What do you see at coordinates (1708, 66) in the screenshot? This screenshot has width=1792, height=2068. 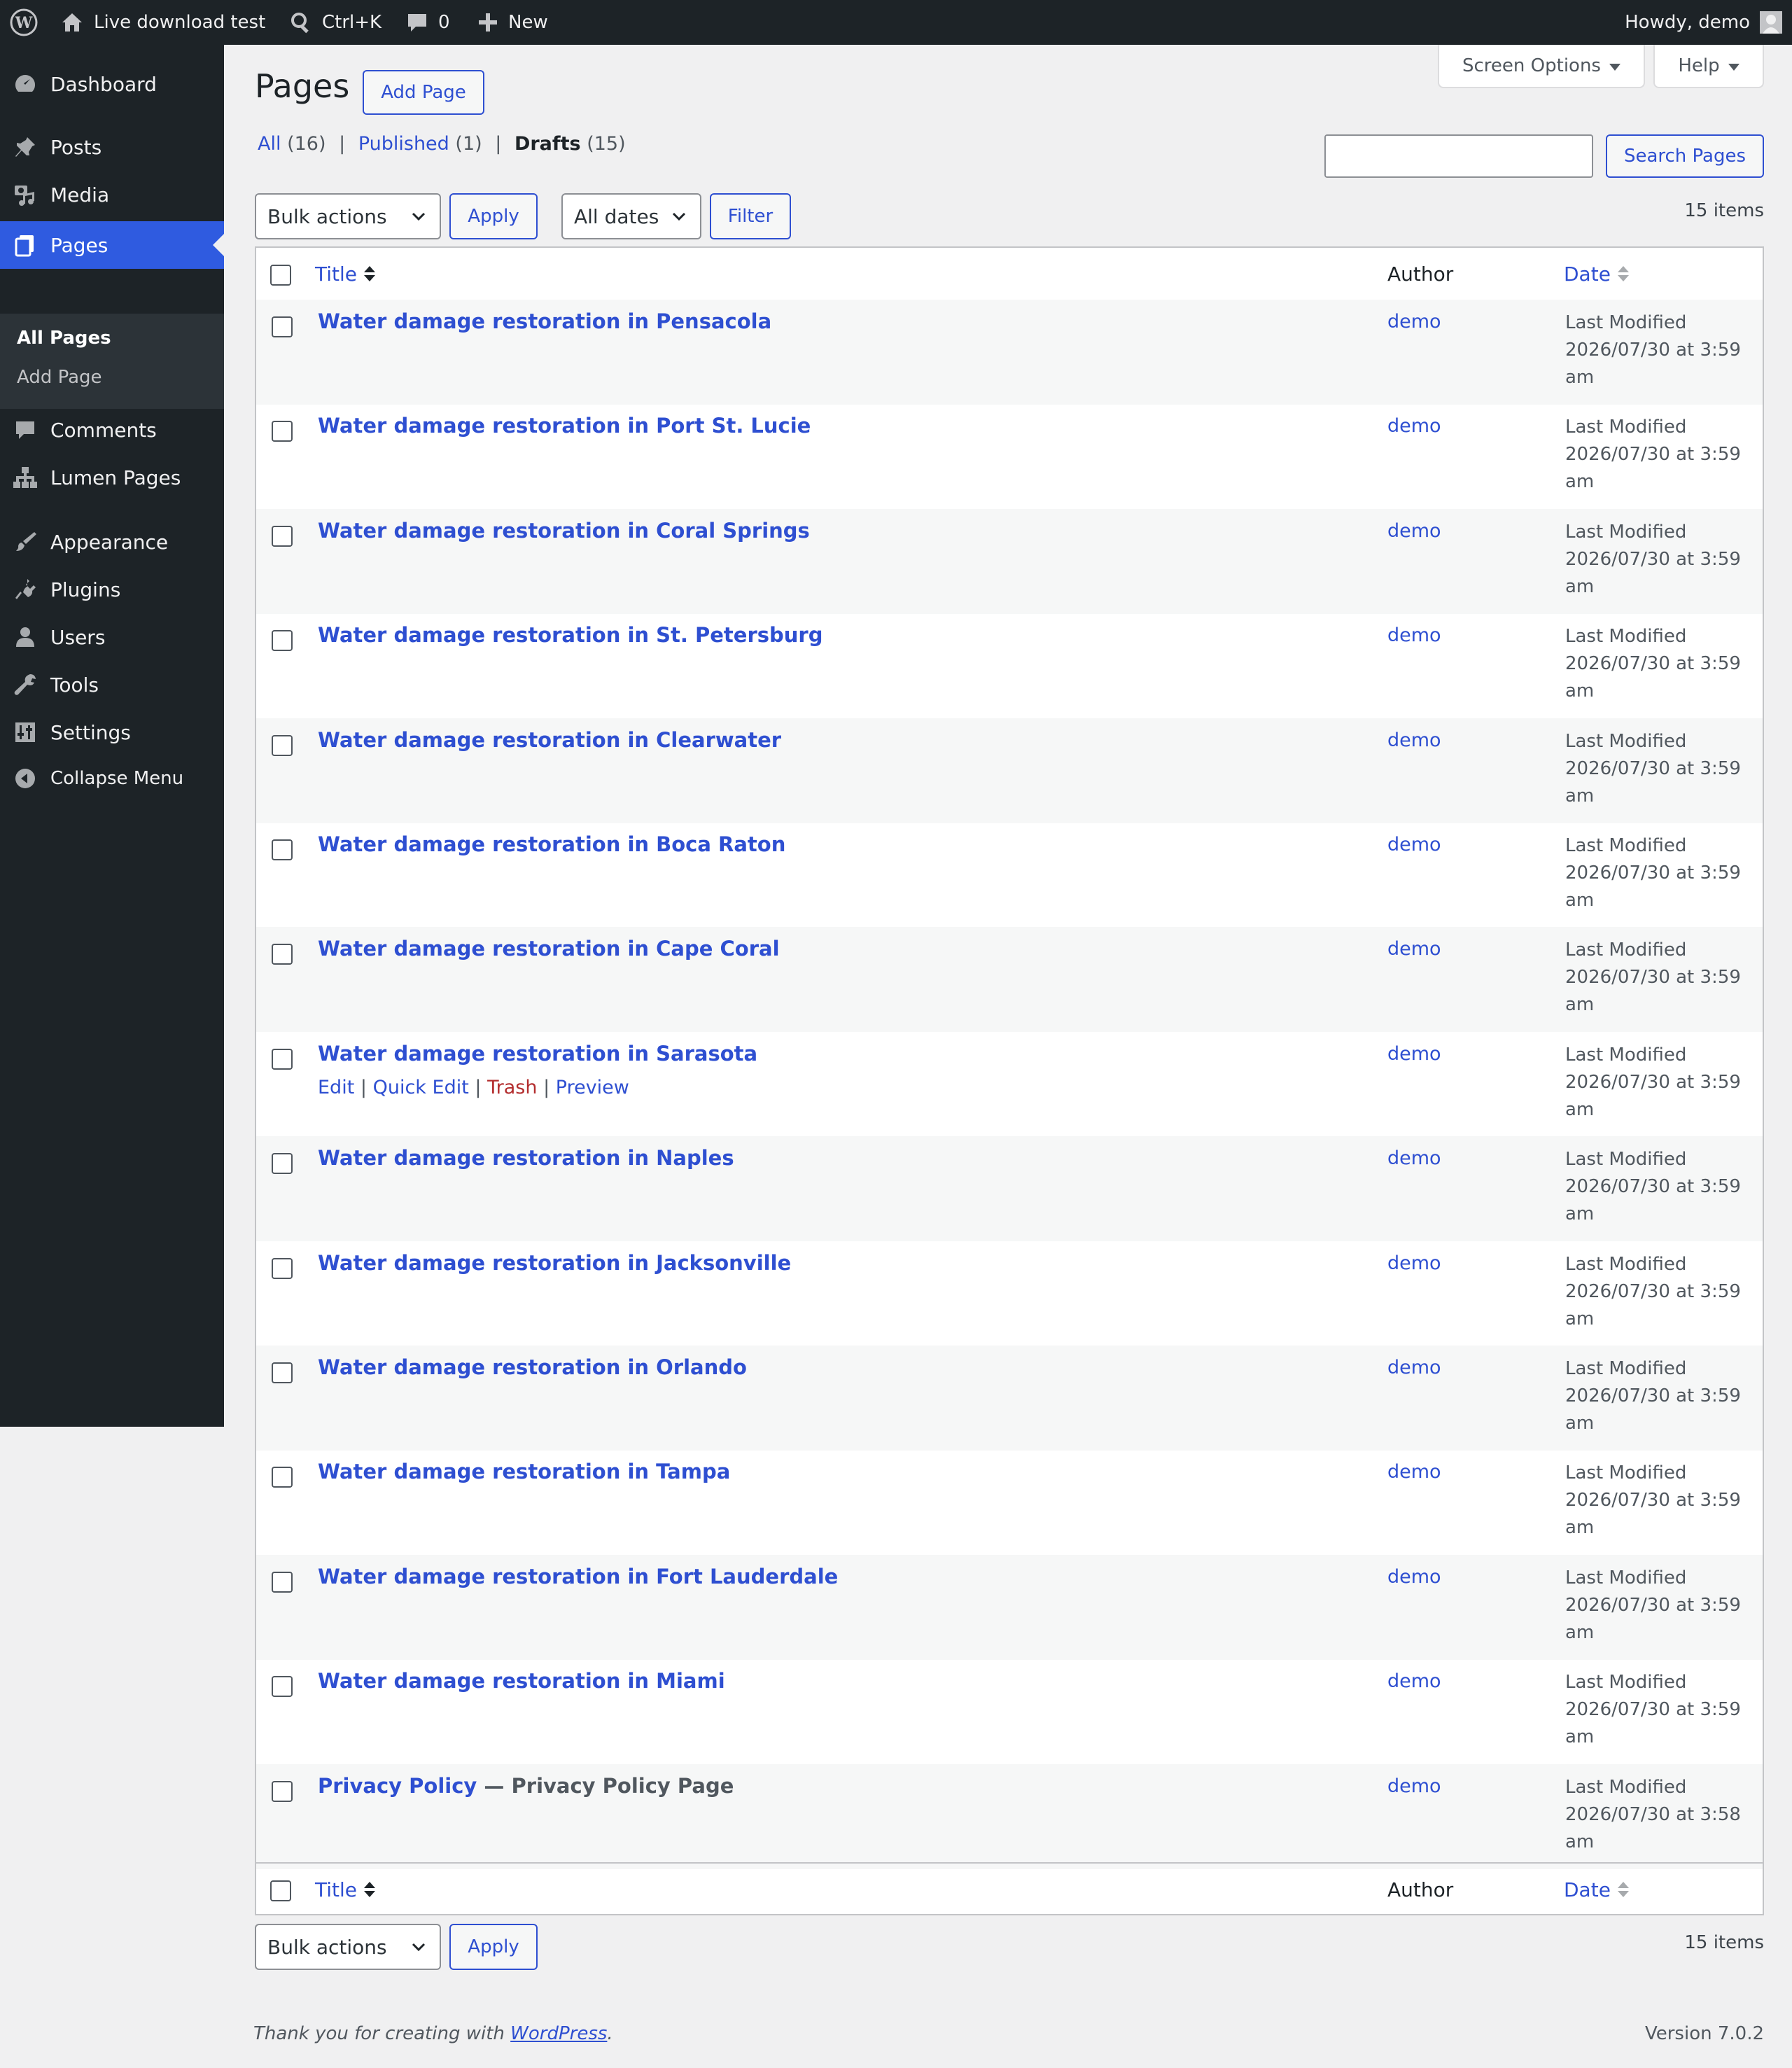 I see `help-button: Help` at bounding box center [1708, 66].